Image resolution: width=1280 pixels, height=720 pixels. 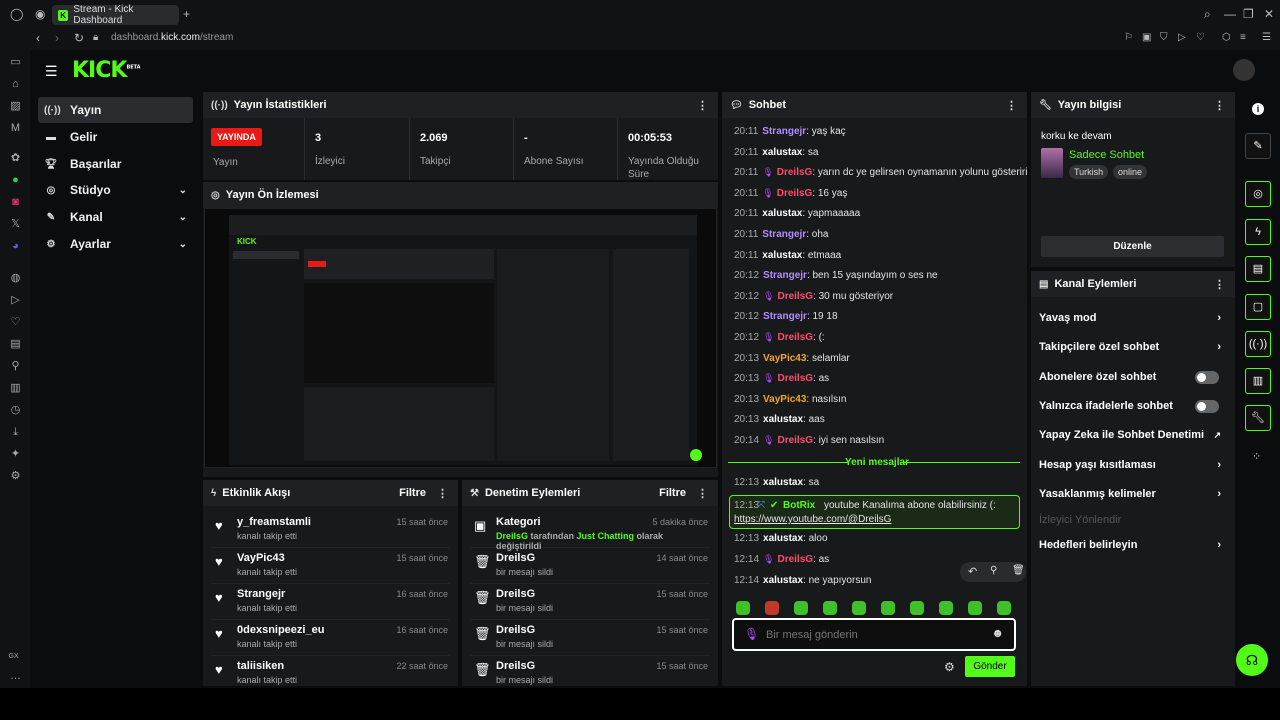 What do you see at coordinates (15, 158) in the screenshot?
I see `chatgpt-icon: ✿` at bounding box center [15, 158].